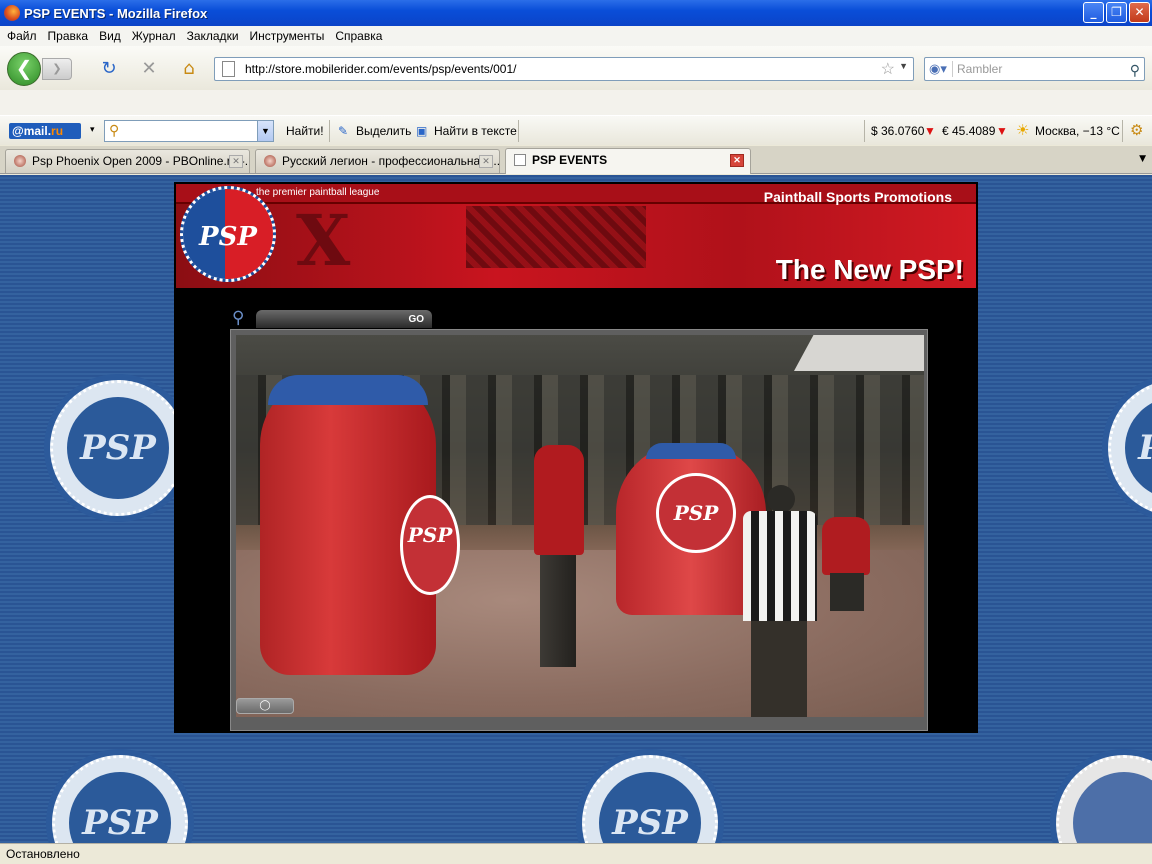 The width and height of the screenshot is (1152, 864). What do you see at coordinates (475, 131) in the screenshot?
I see `find-in-text-button: Найти в тексте` at bounding box center [475, 131].